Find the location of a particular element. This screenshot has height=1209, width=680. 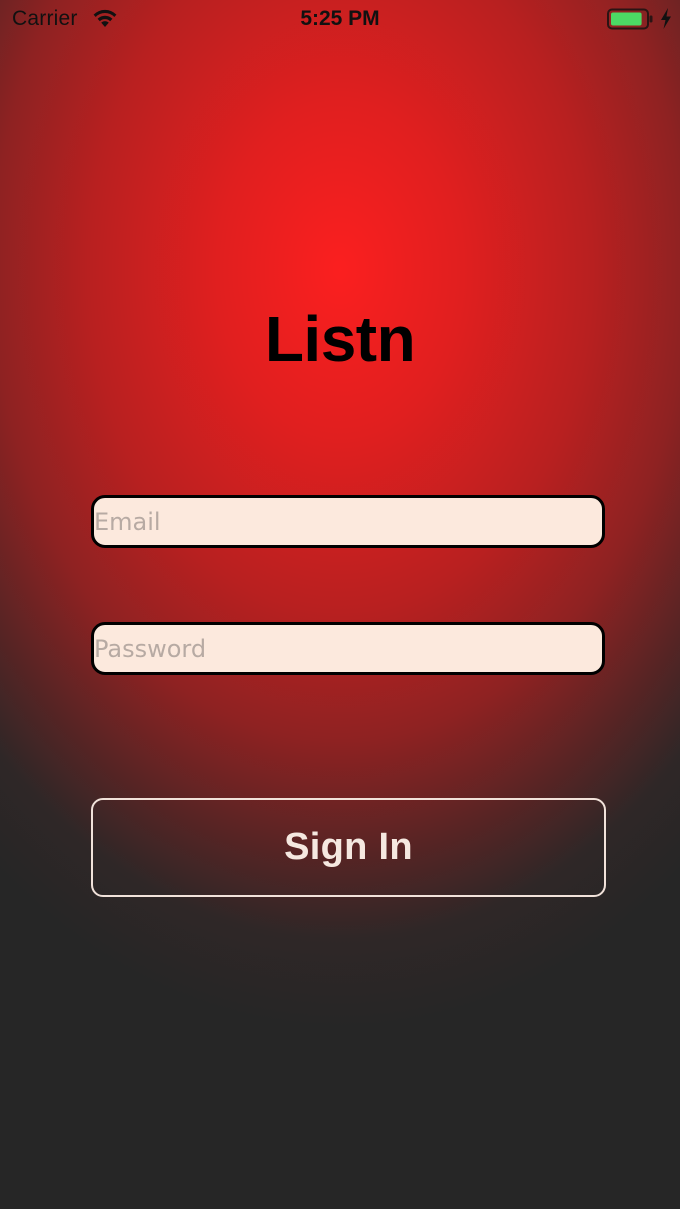

app-title: Listn is located at coordinates (340, 339).